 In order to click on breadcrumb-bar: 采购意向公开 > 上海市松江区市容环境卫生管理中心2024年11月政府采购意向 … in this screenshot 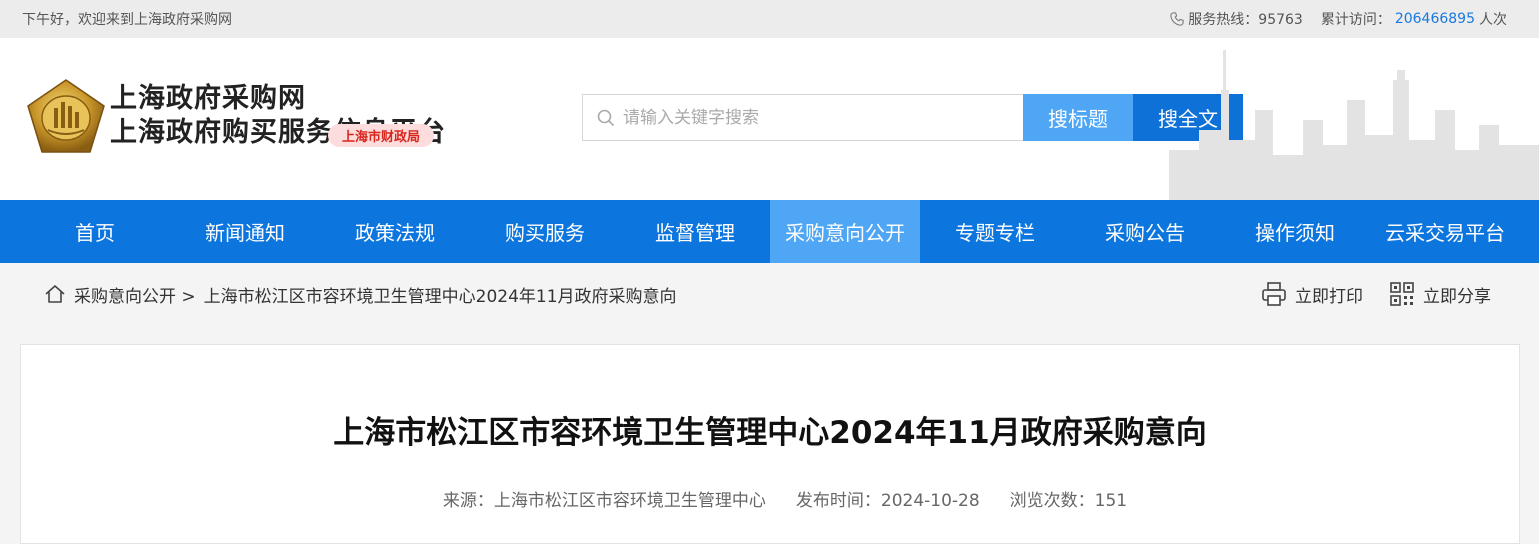, I will do `click(769, 294)`.